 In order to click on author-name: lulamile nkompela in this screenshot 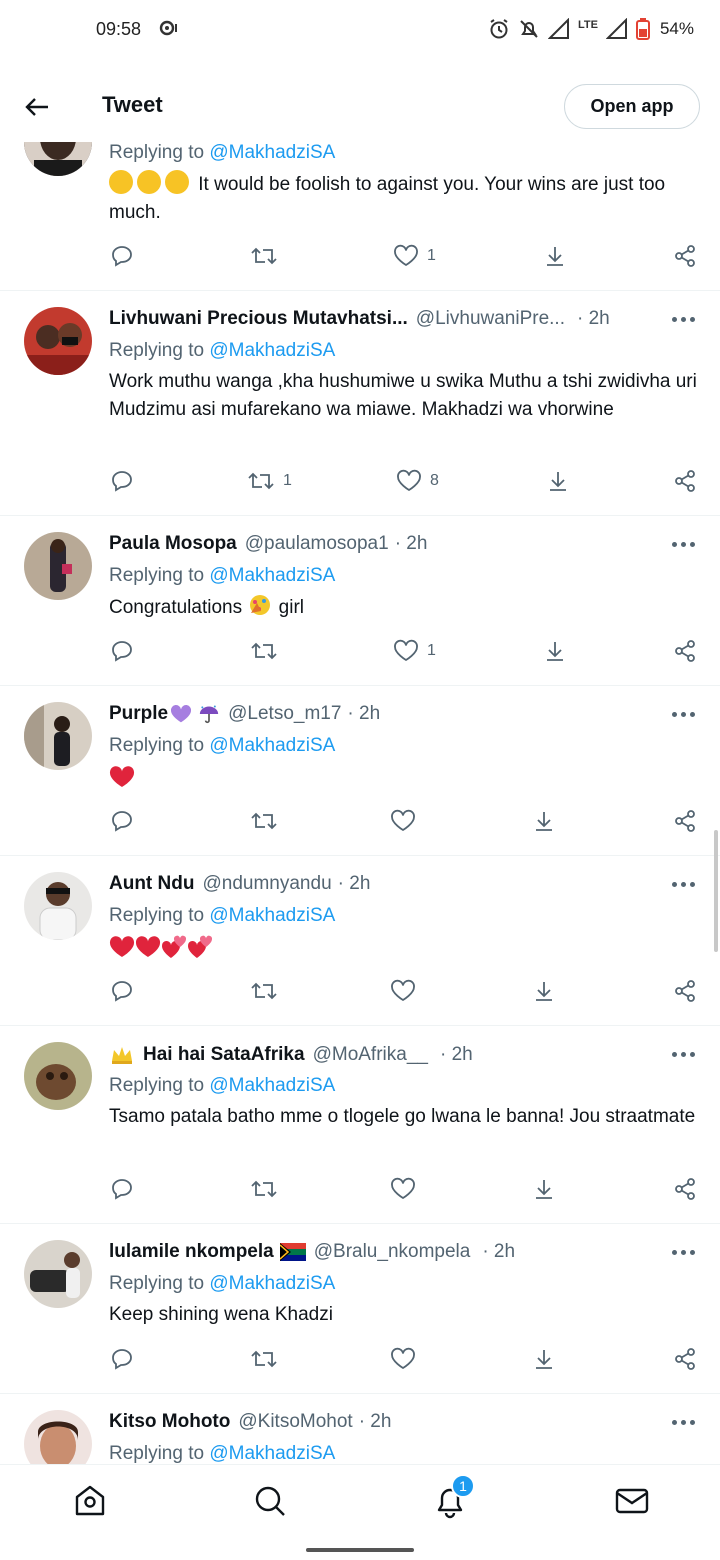, I will do `click(191, 1252)`.